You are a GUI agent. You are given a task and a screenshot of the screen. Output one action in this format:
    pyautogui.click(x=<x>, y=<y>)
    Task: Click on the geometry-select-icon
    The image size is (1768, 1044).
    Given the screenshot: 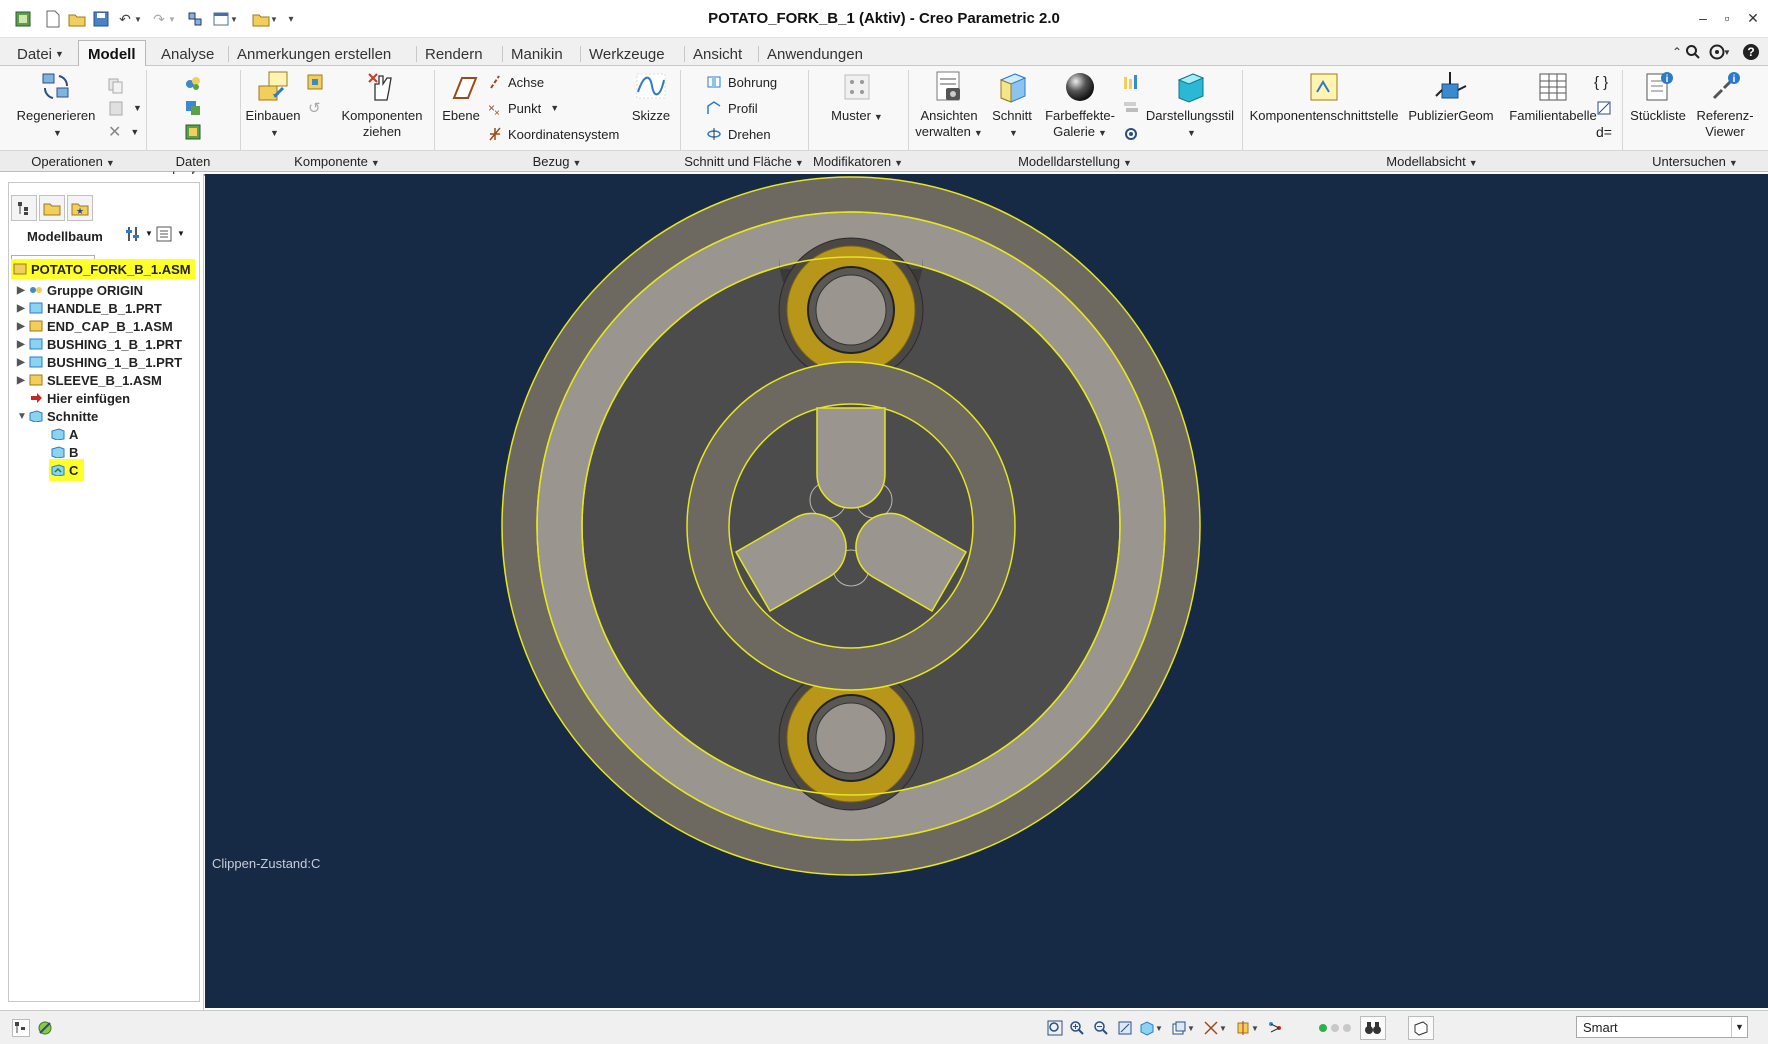 What is the action you would take?
    pyautogui.click(x=1421, y=1028)
    